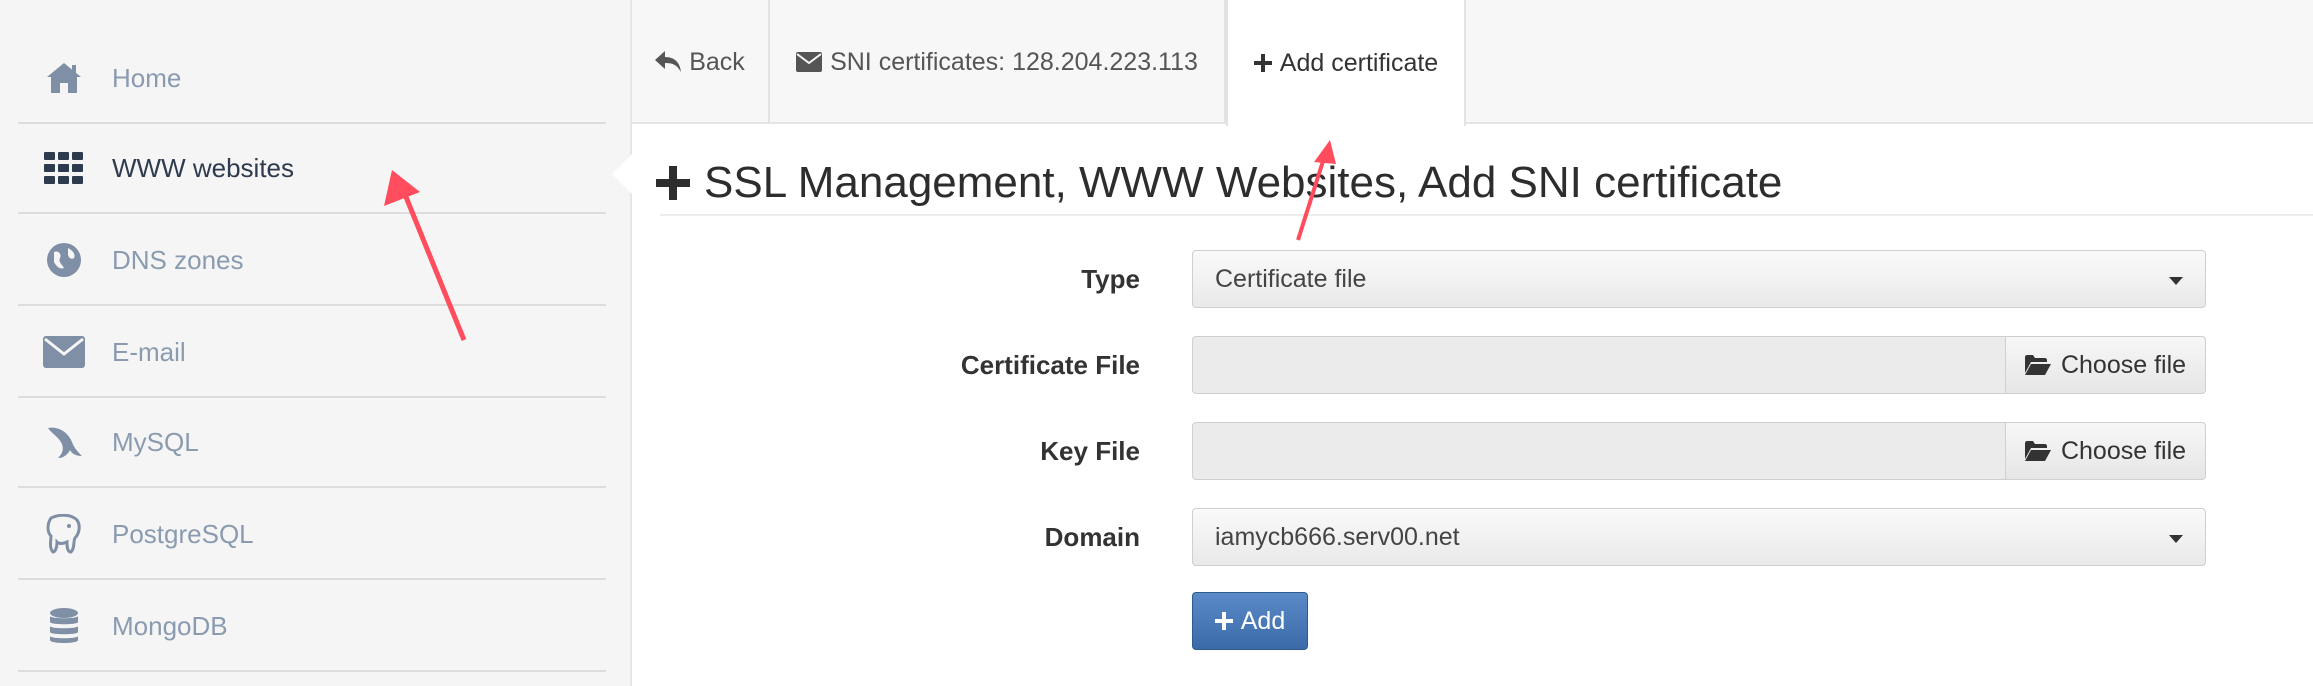 The width and height of the screenshot is (2313, 686). I want to click on certificate-file-label: Certificate File, so click(1050, 365).